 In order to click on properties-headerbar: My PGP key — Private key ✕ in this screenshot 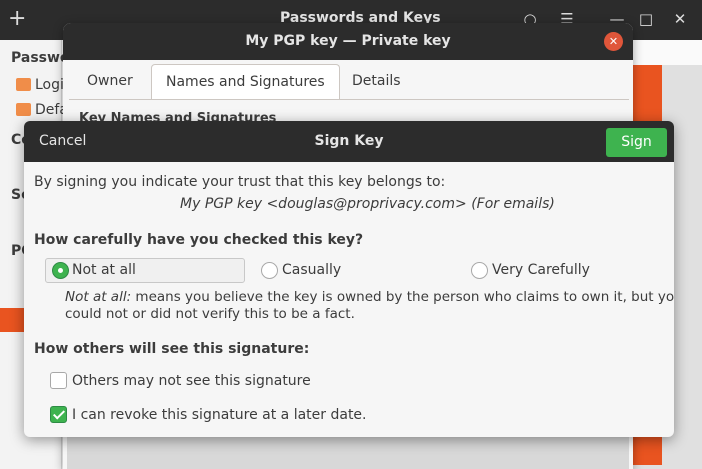, I will do `click(348, 41)`.